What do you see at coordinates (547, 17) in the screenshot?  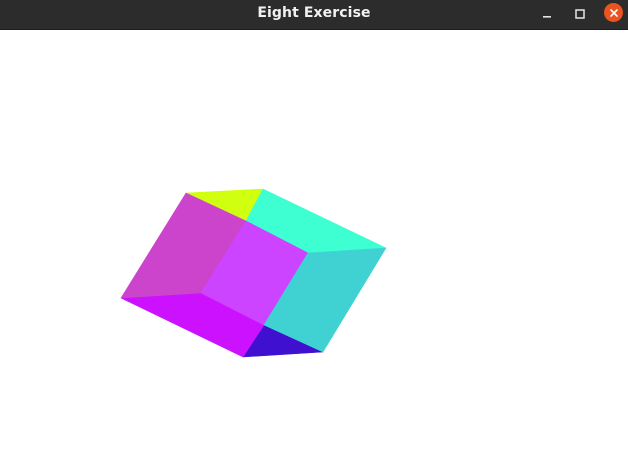 I see `minimize-icon` at bounding box center [547, 17].